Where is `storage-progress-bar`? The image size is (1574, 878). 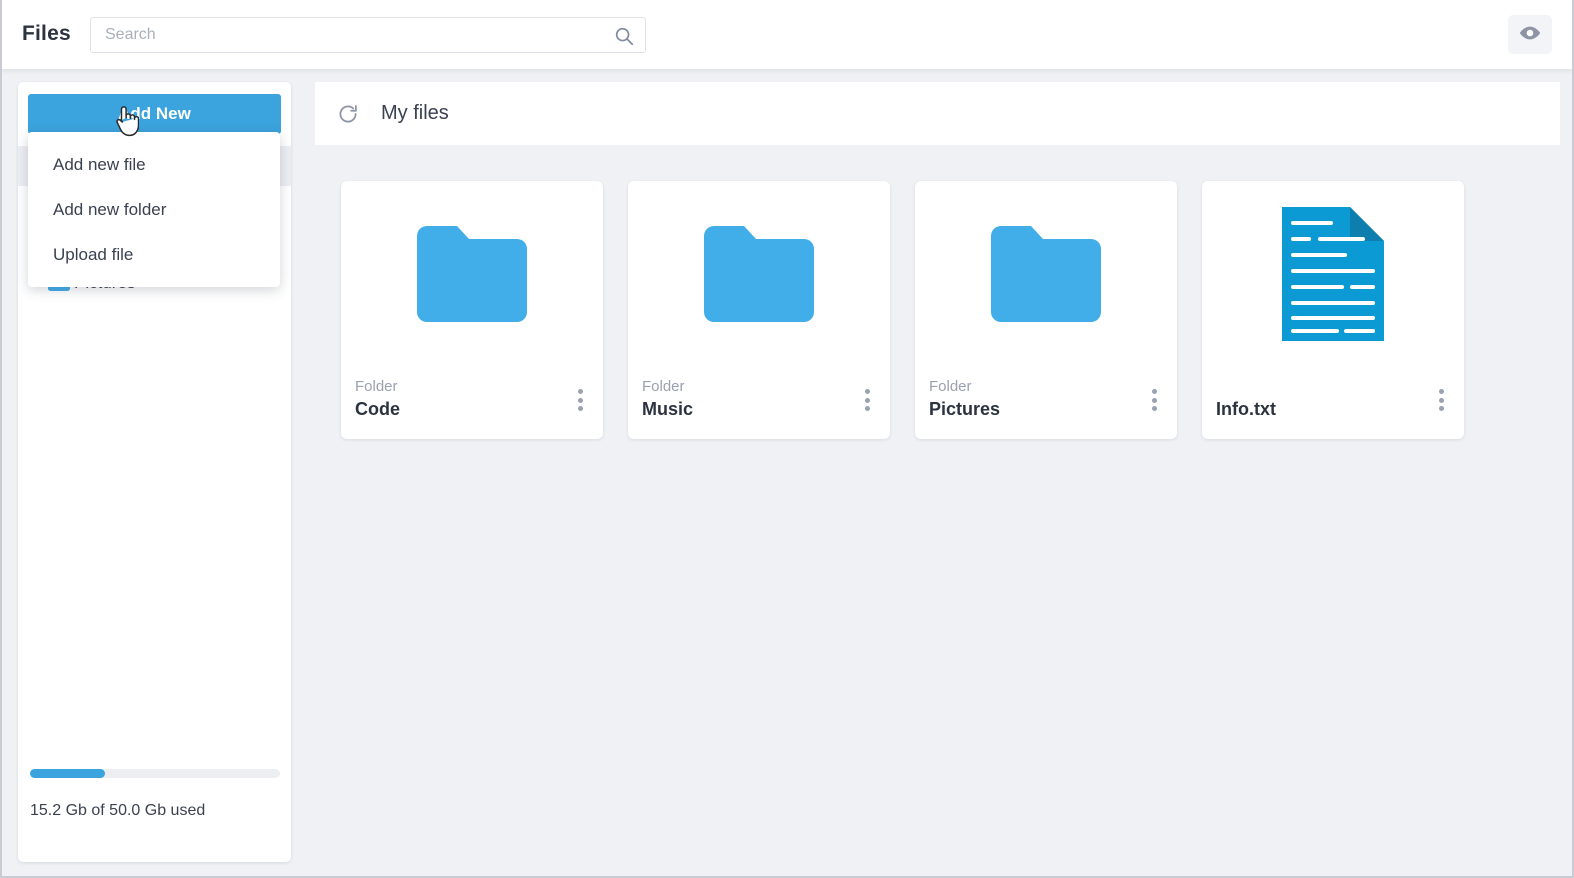 storage-progress-bar is located at coordinates (155, 773).